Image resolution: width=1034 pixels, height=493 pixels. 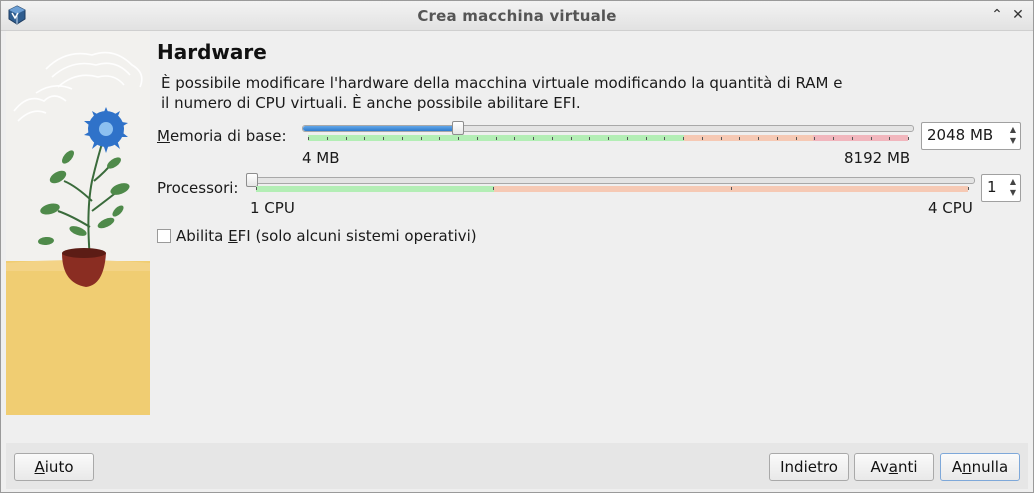 What do you see at coordinates (163, 136) in the screenshot?
I see `memory-label-mnemonic: M` at bounding box center [163, 136].